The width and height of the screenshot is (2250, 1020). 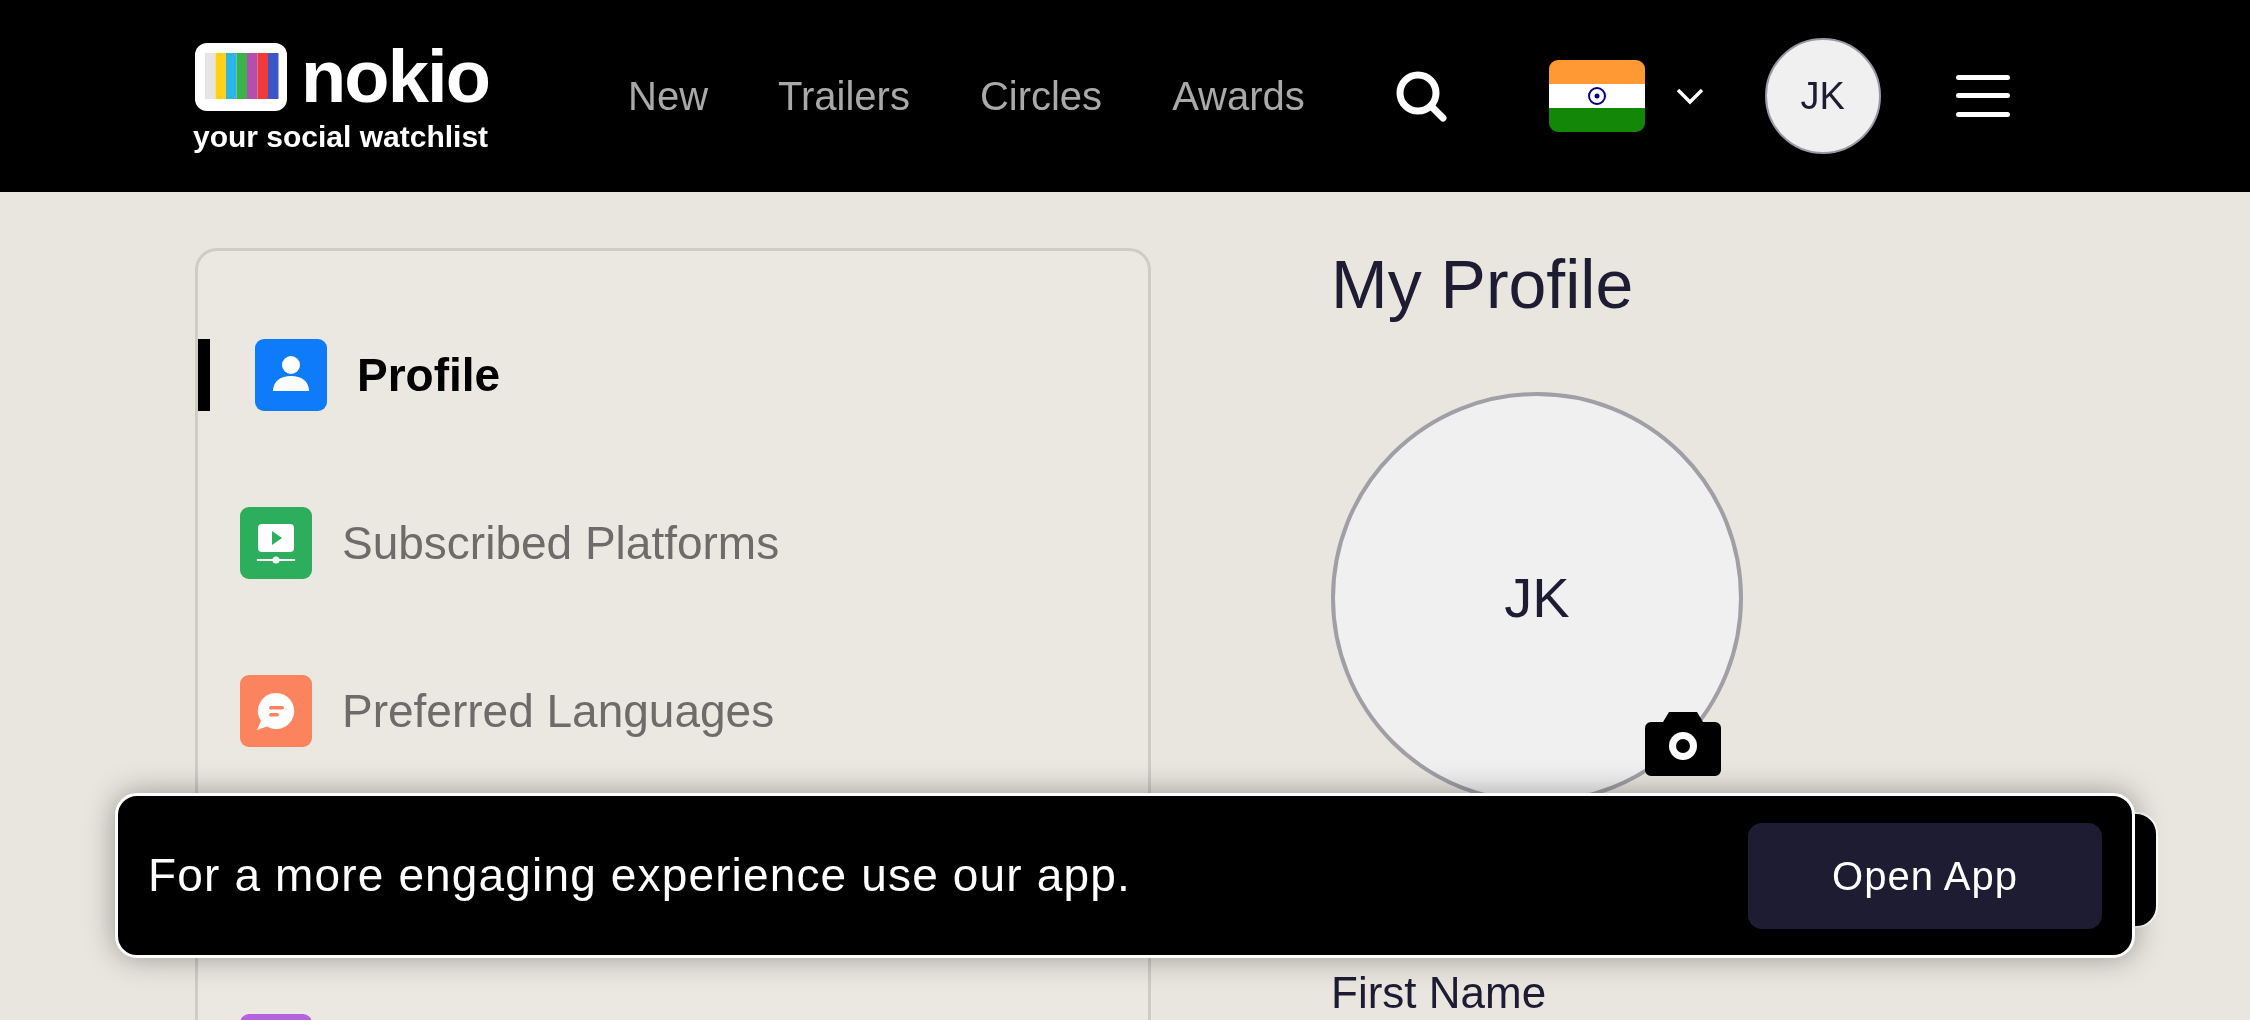 What do you see at coordinates (241, 77) in the screenshot?
I see `tv-logo-icon` at bounding box center [241, 77].